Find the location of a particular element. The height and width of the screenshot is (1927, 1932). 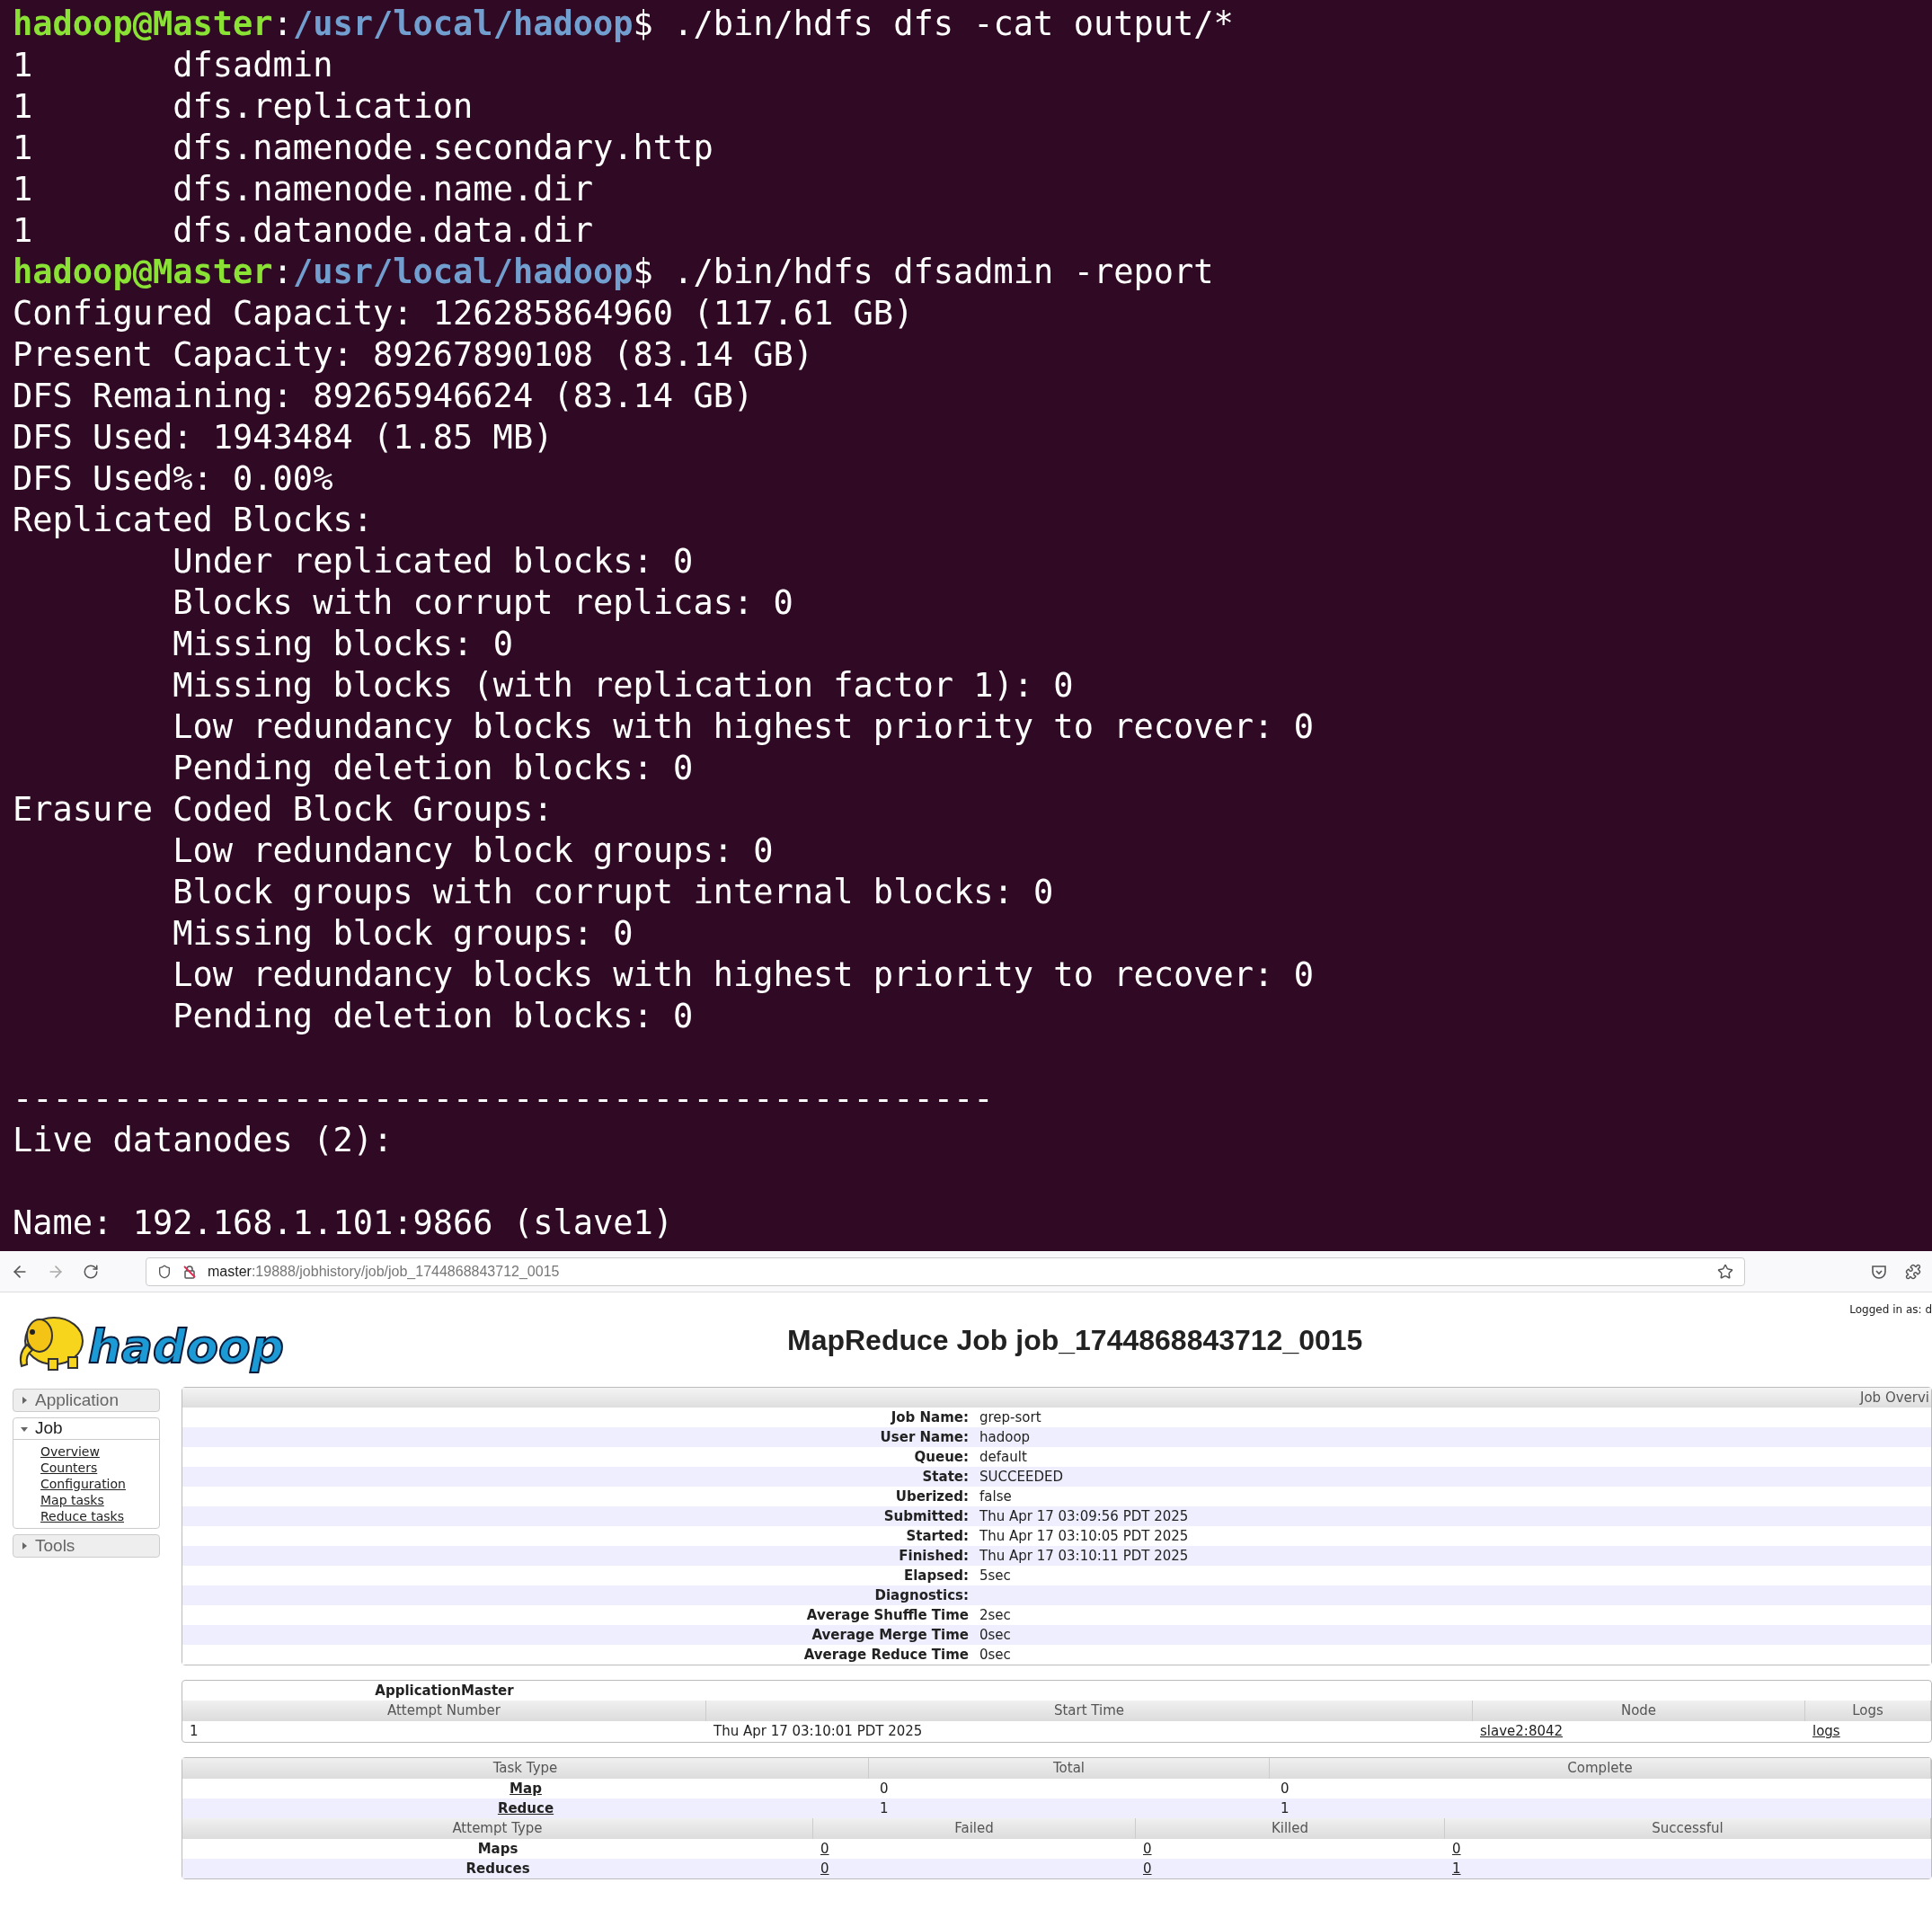

terminal-line: DFS Used%: 0.00% is located at coordinates (173, 479).